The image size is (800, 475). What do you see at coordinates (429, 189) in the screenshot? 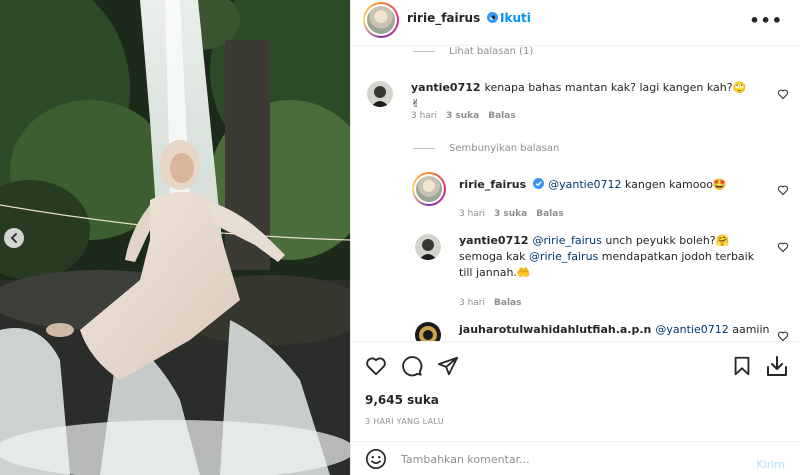
I see `reply-author-avatar` at bounding box center [429, 189].